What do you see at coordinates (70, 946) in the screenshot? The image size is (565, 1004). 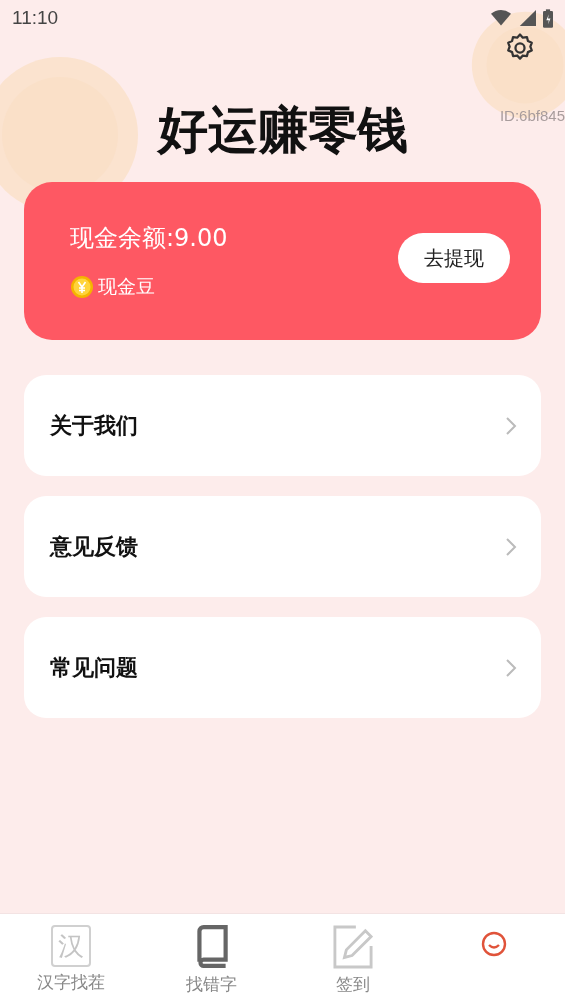 I see `hanzi-icon: 汉` at bounding box center [70, 946].